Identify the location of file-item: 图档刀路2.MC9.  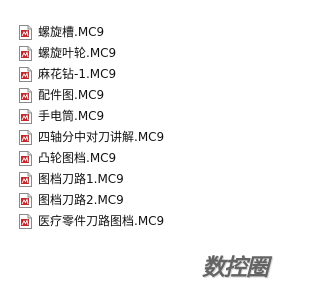
(91, 200).